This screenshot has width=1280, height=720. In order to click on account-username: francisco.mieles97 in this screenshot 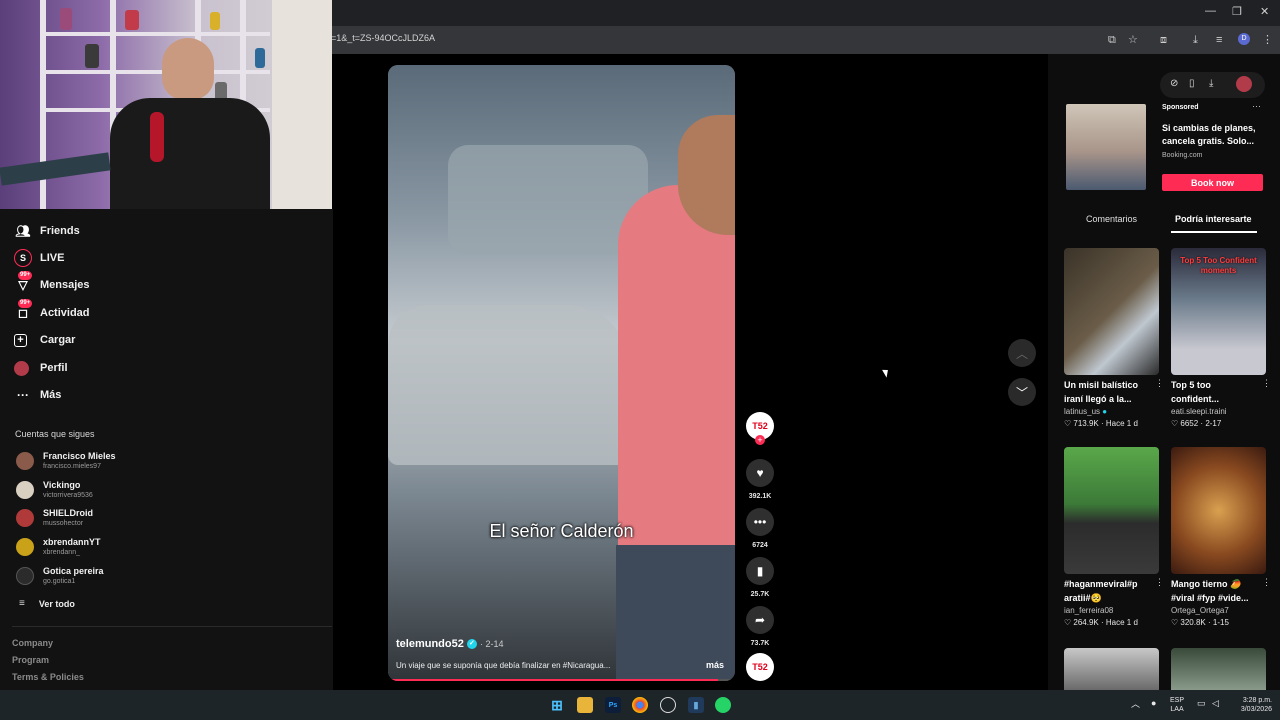, I will do `click(72, 466)`.